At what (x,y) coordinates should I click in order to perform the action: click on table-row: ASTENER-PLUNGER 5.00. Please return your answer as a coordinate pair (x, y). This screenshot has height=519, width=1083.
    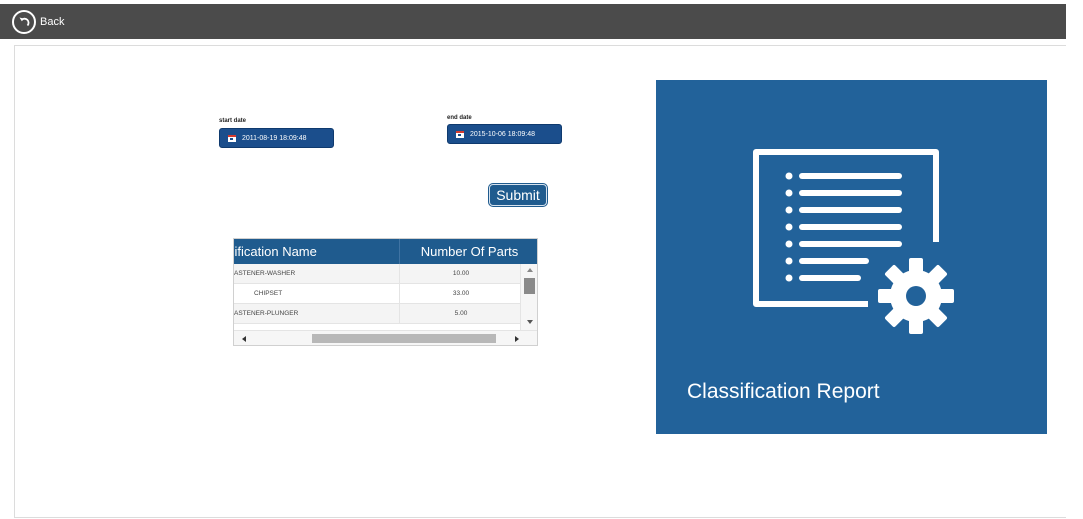
    Looking at the image, I should click on (378, 314).